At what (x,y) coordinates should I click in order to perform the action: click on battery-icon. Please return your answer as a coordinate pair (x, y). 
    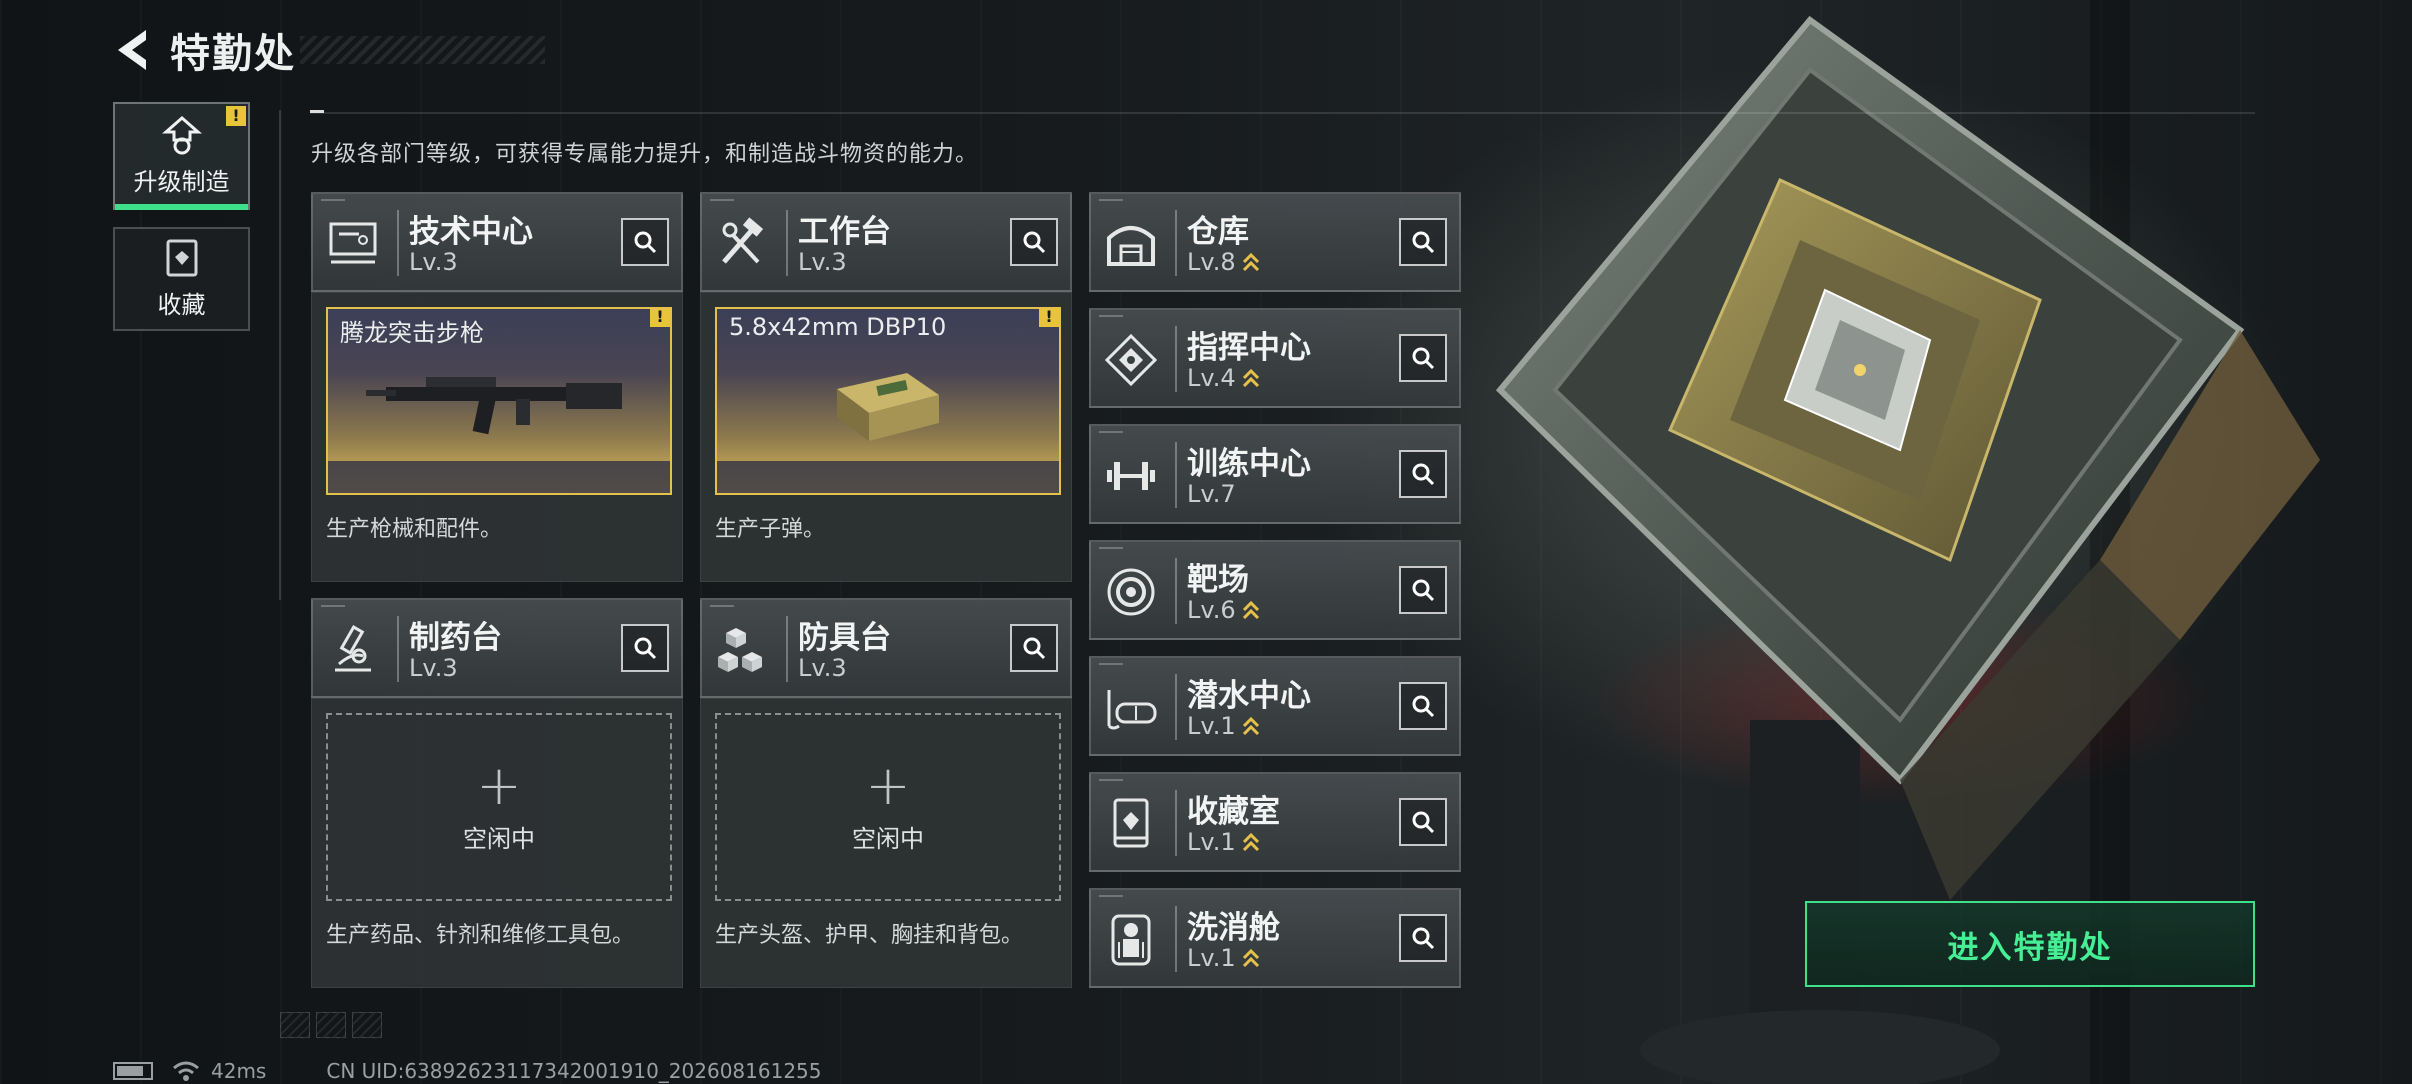
    Looking at the image, I should click on (133, 1071).